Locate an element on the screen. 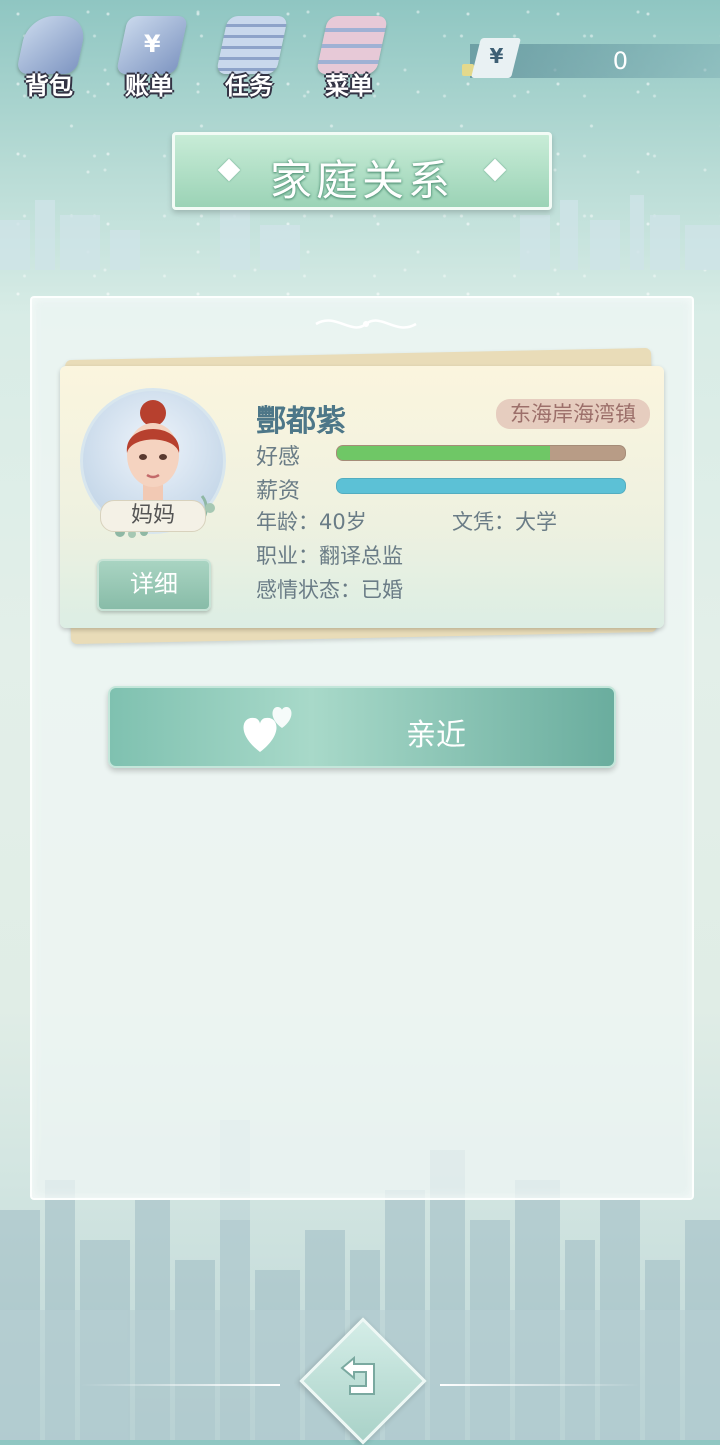 This screenshot has width=720, height=1445. job-text: 职业：翻译总监 is located at coordinates (329, 556).